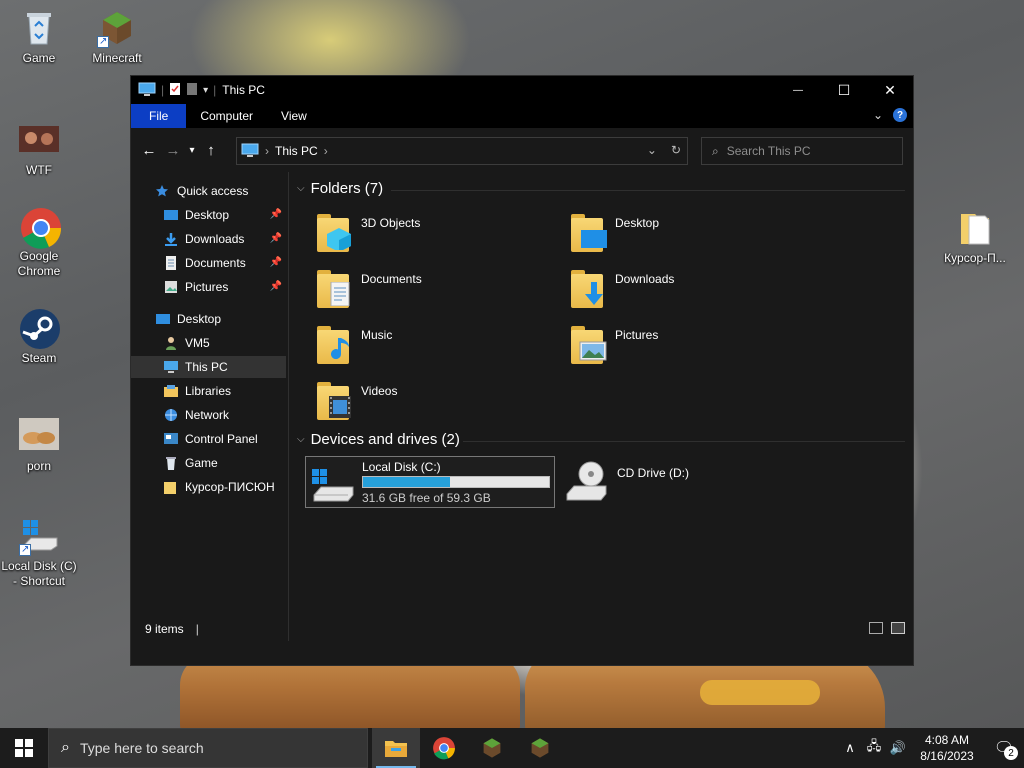 The image size is (1024, 768). I want to click on steam-icon, so click(39, 328).